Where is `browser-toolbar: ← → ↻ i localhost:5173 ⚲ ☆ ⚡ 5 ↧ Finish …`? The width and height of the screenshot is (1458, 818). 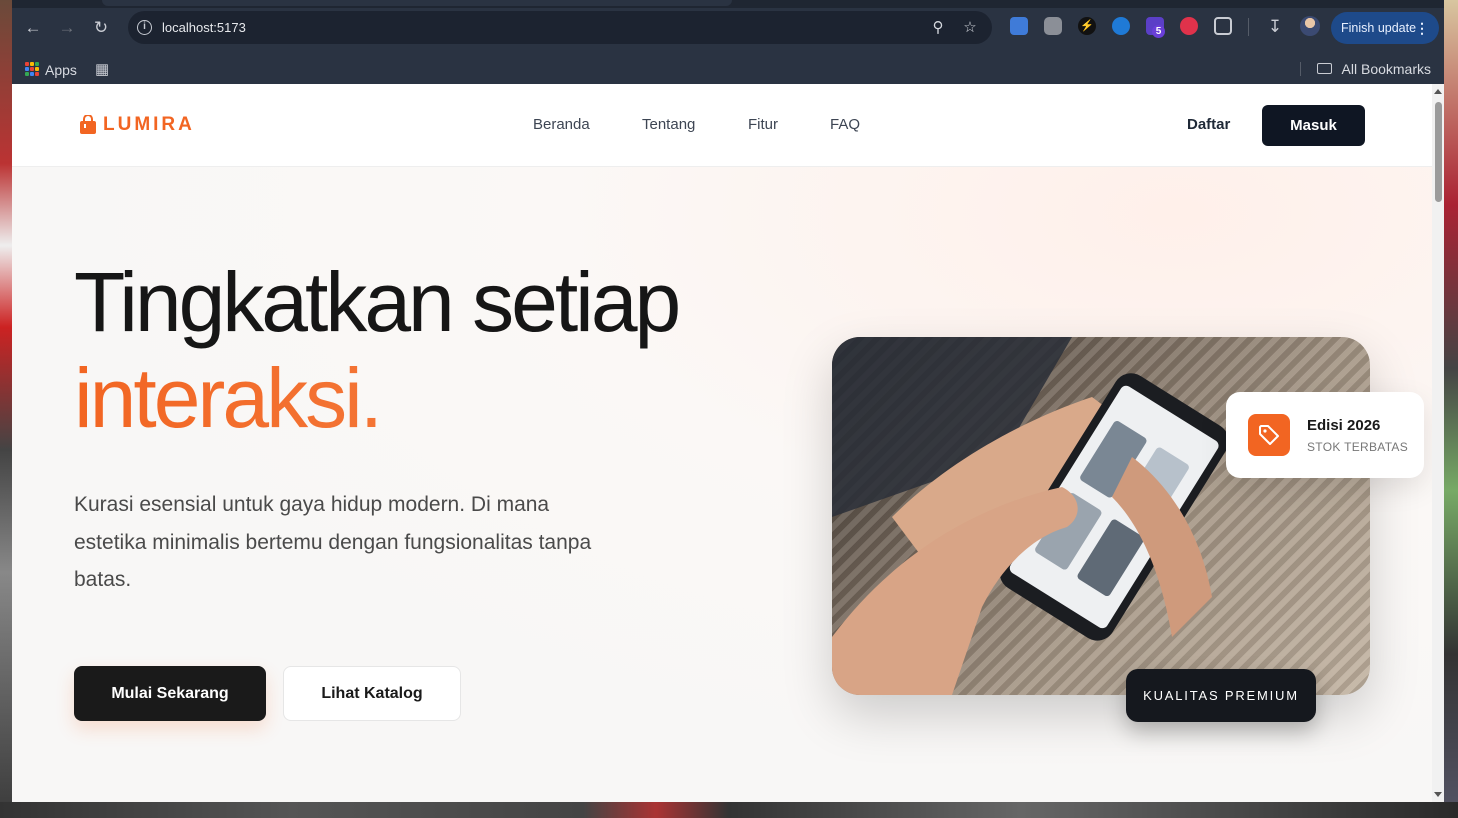 browser-toolbar: ← → ↻ i localhost:5173 ⚲ ☆ ⚡ 5 ↧ Finish … is located at coordinates (728, 27).